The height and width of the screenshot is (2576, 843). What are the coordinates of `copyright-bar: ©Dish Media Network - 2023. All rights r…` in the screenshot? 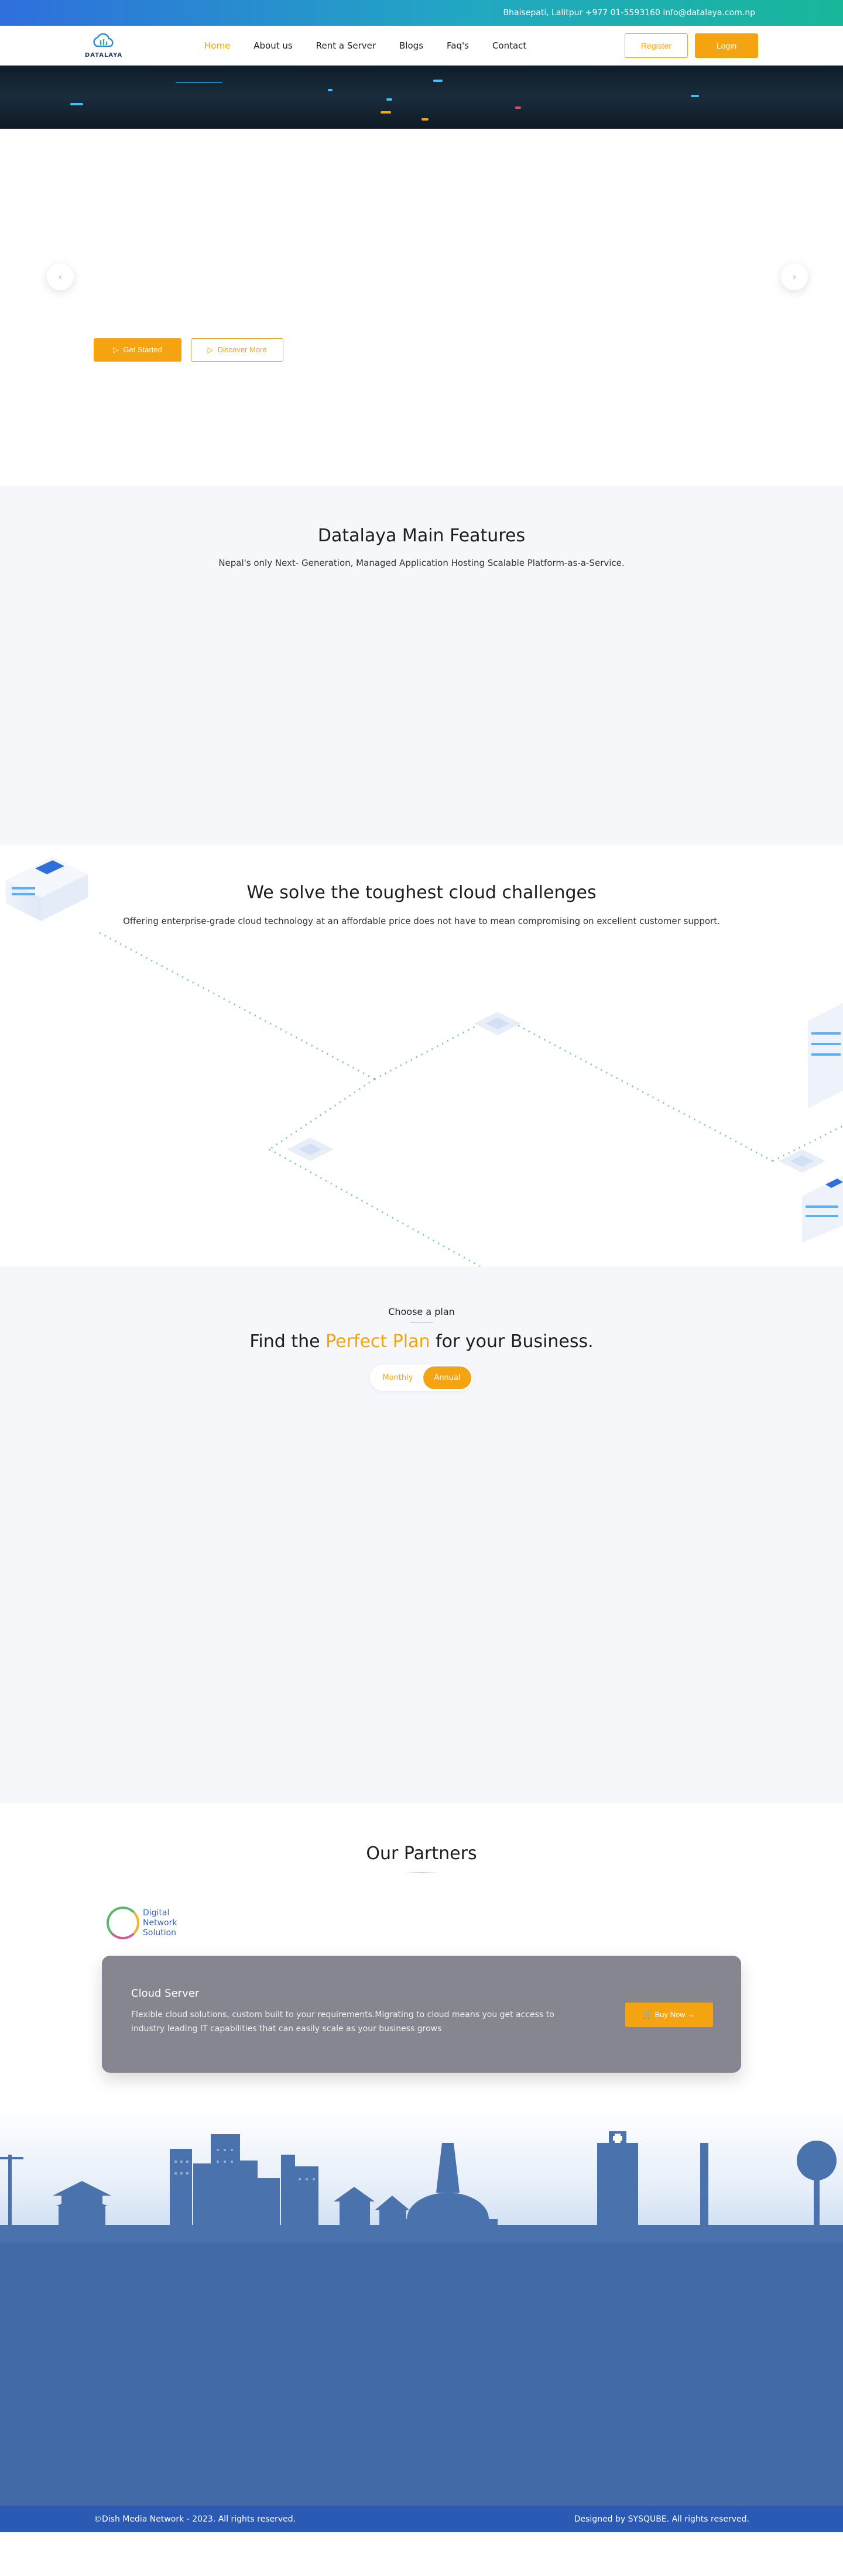 It's located at (421, 2519).